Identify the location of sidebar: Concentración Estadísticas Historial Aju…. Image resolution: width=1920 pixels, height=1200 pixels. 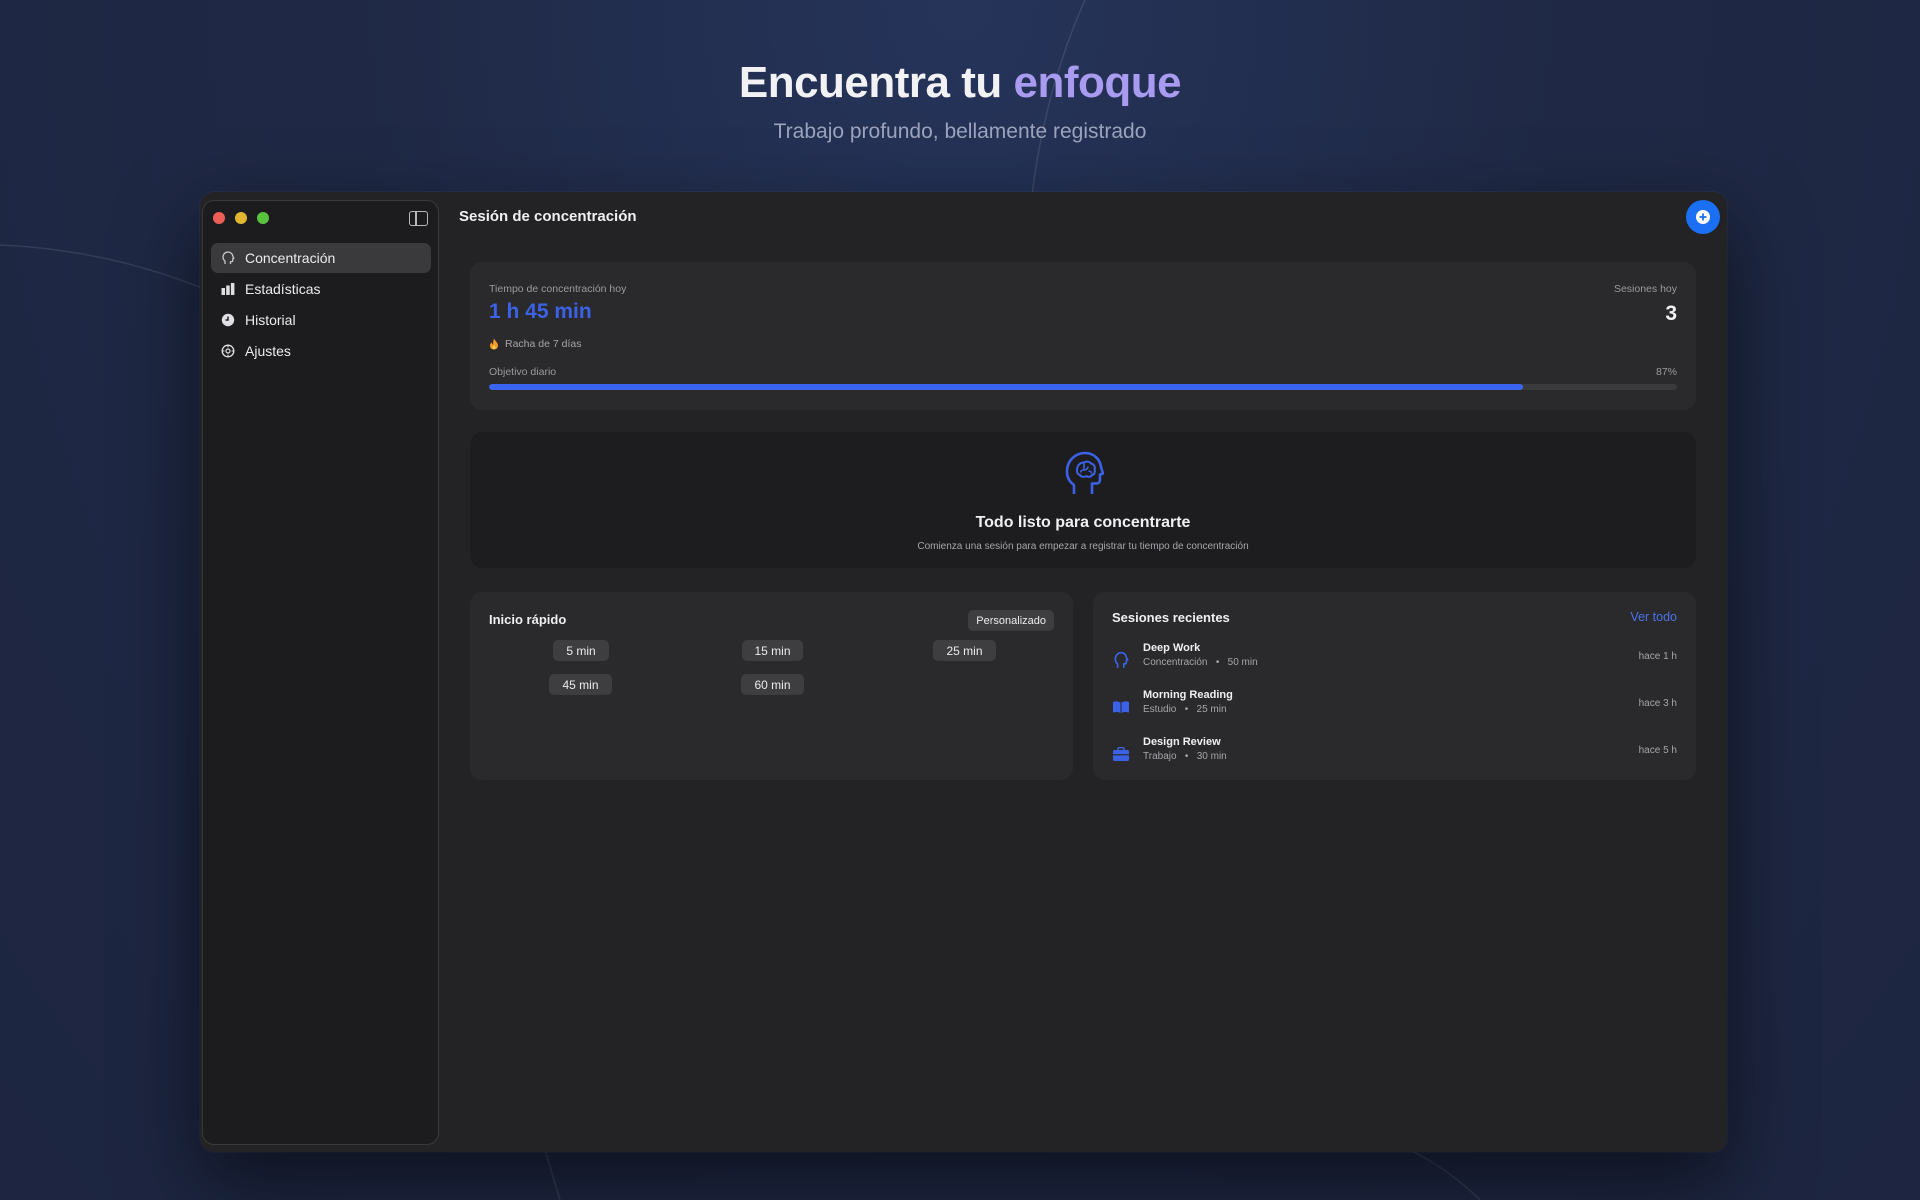
(320, 672).